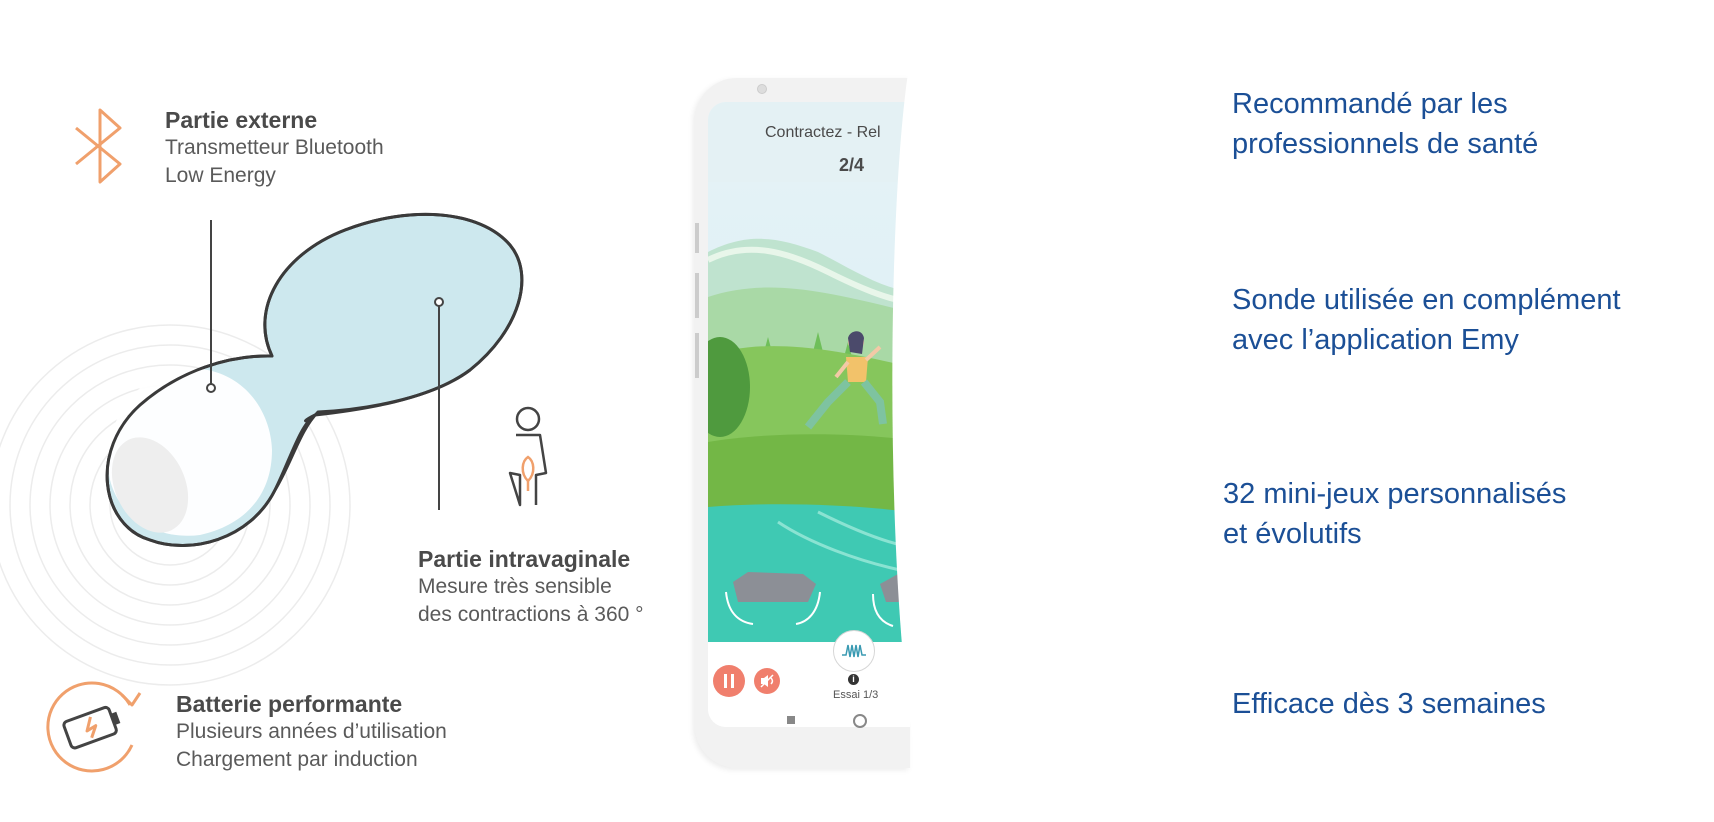  I want to click on feature-external-line1: Transmetteur Bluetooth, so click(274, 147).